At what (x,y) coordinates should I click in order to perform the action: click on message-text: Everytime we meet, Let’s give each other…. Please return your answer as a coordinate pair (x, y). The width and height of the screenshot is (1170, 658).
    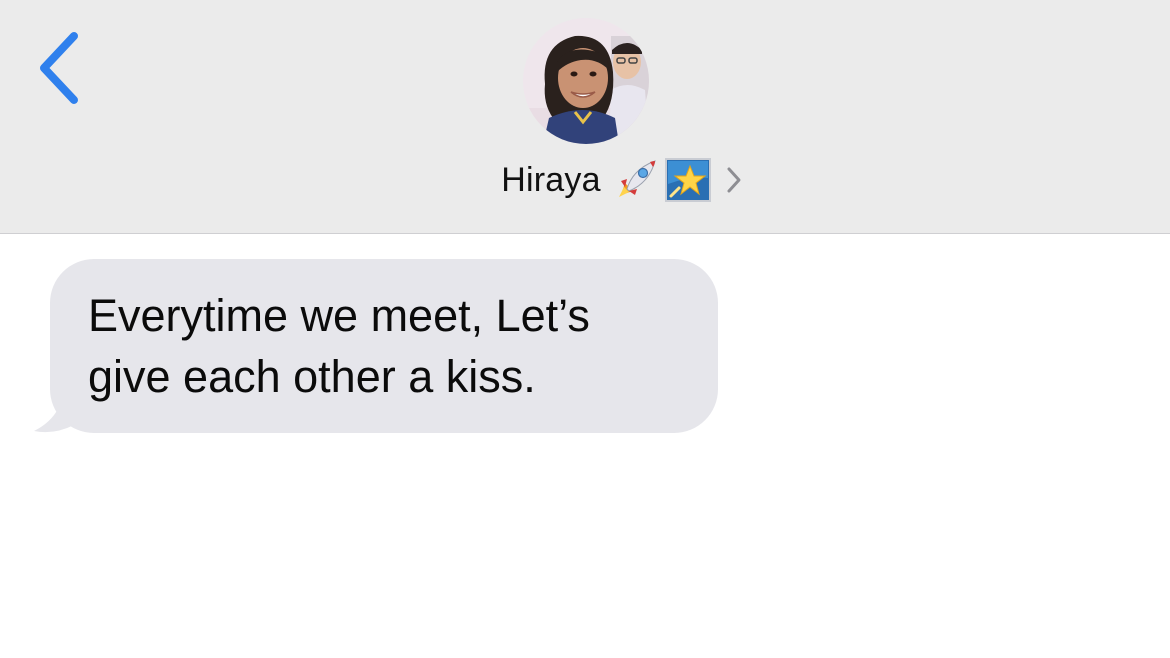
    Looking at the image, I should click on (339, 346).